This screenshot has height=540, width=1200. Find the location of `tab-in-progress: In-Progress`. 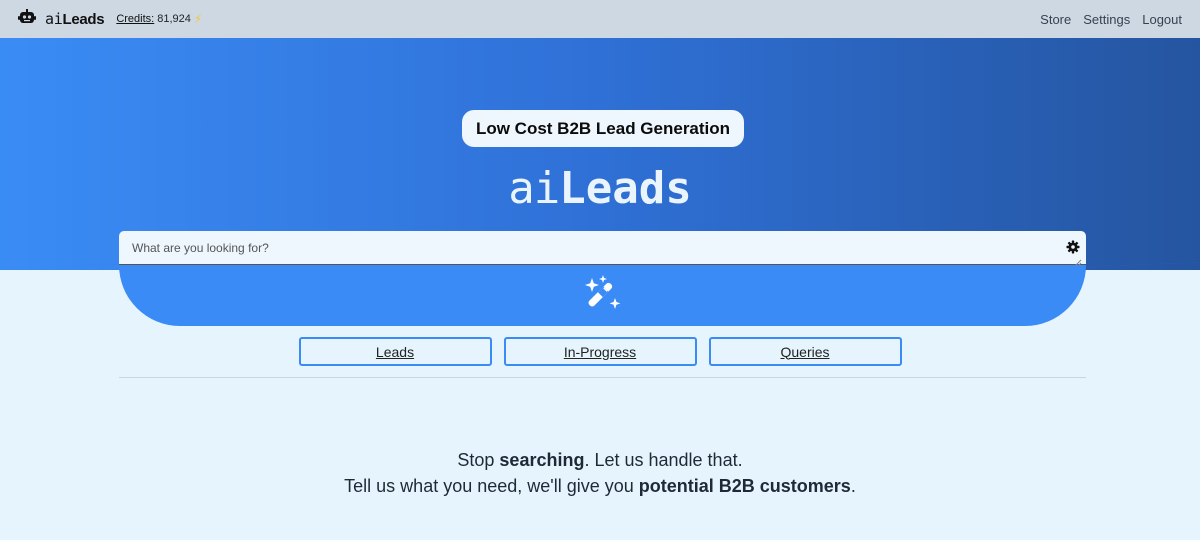

tab-in-progress: In-Progress is located at coordinates (600, 351).